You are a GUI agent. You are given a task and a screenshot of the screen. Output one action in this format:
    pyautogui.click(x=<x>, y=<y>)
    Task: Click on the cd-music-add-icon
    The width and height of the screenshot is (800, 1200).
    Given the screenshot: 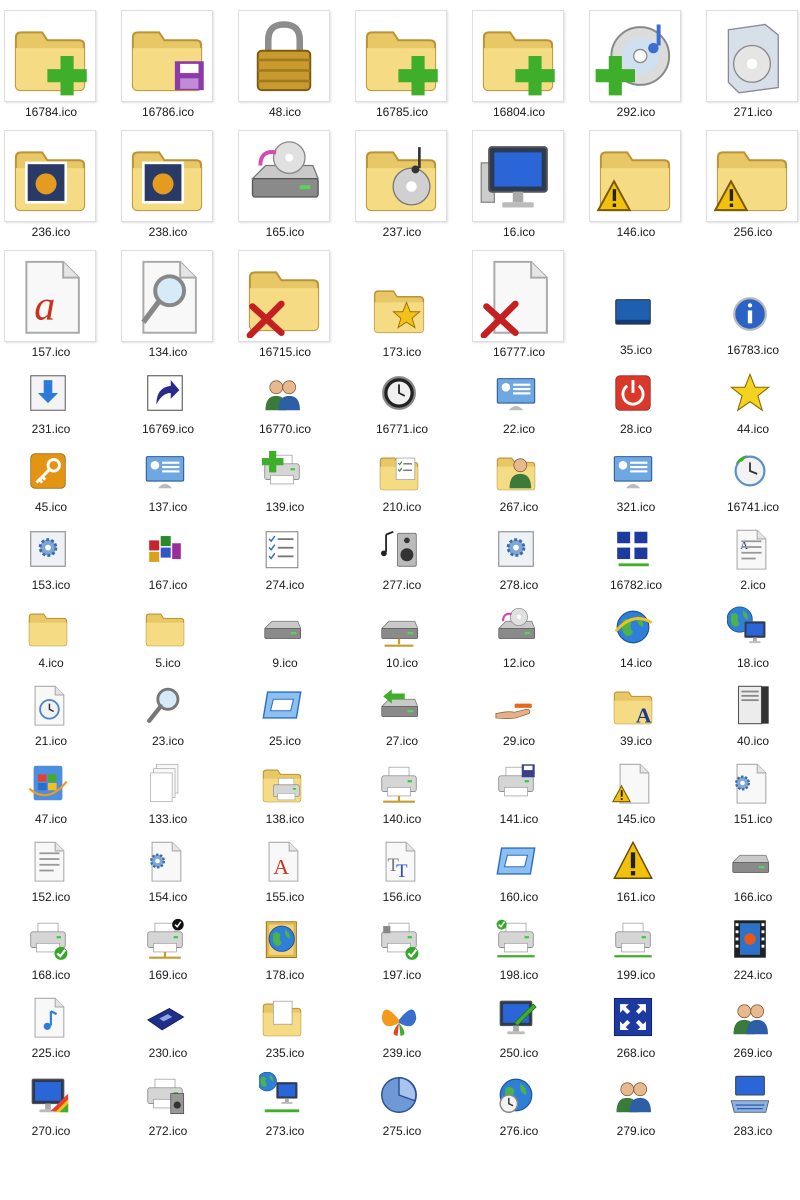 What is the action you would take?
    pyautogui.click(x=635, y=56)
    